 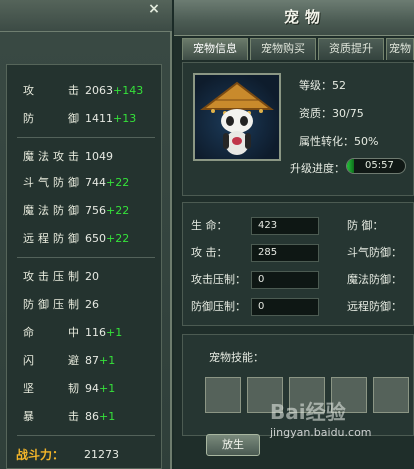 What do you see at coordinates (101, 454) in the screenshot?
I see `combat-power-value: 21273` at bounding box center [101, 454].